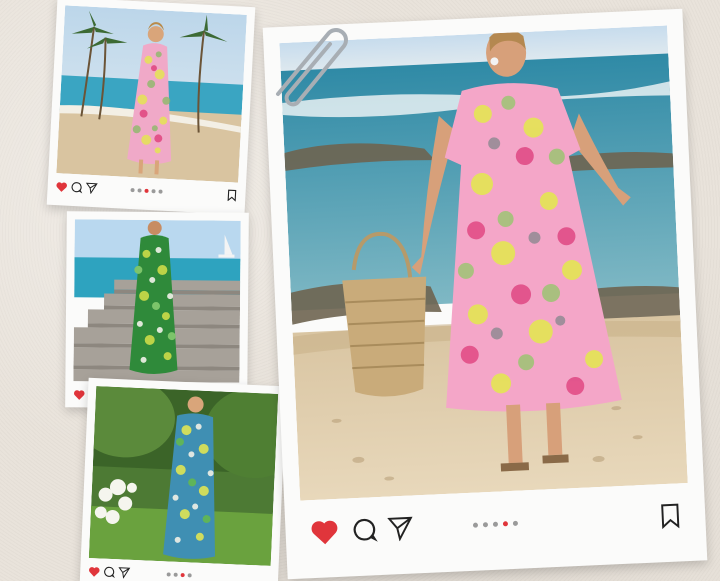 The width and height of the screenshot is (720, 581). What do you see at coordinates (183, 476) in the screenshot?
I see `post-photo-garden` at bounding box center [183, 476].